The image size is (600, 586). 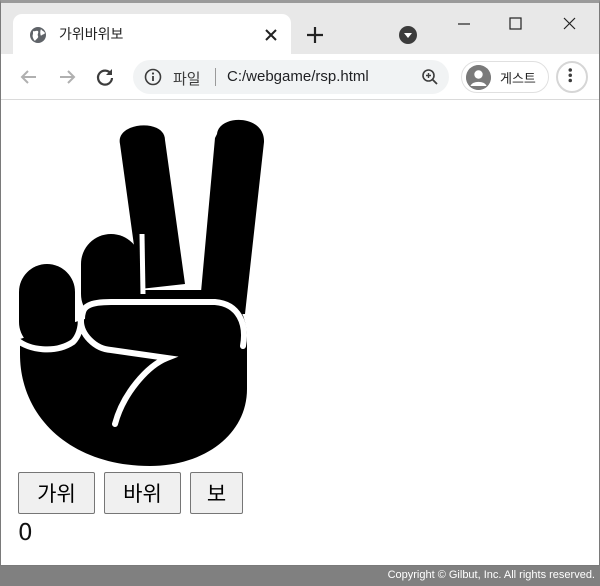 What do you see at coordinates (408, 35) in the screenshot?
I see `chevron-down-icon` at bounding box center [408, 35].